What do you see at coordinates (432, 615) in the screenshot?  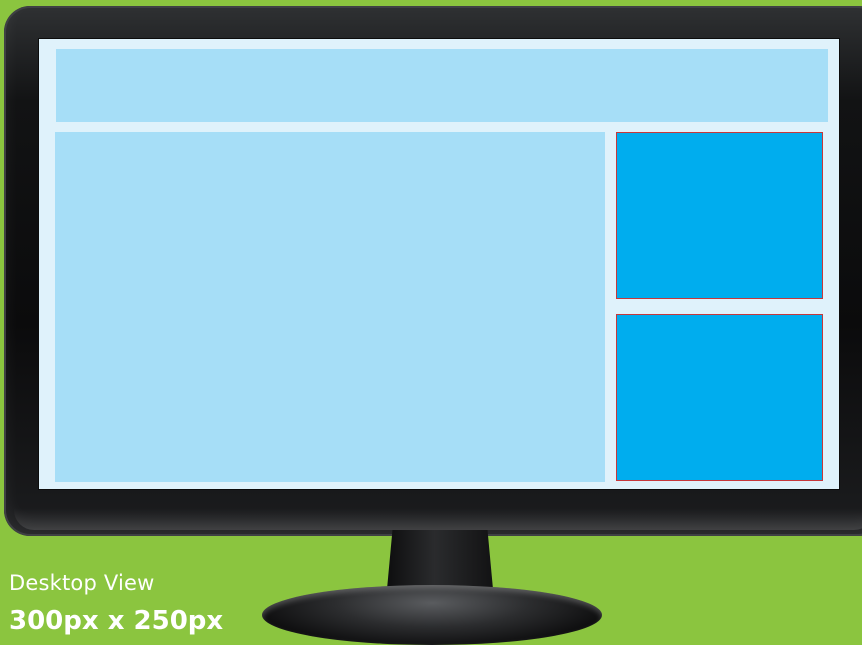 I see `monitor-stand-base` at bounding box center [432, 615].